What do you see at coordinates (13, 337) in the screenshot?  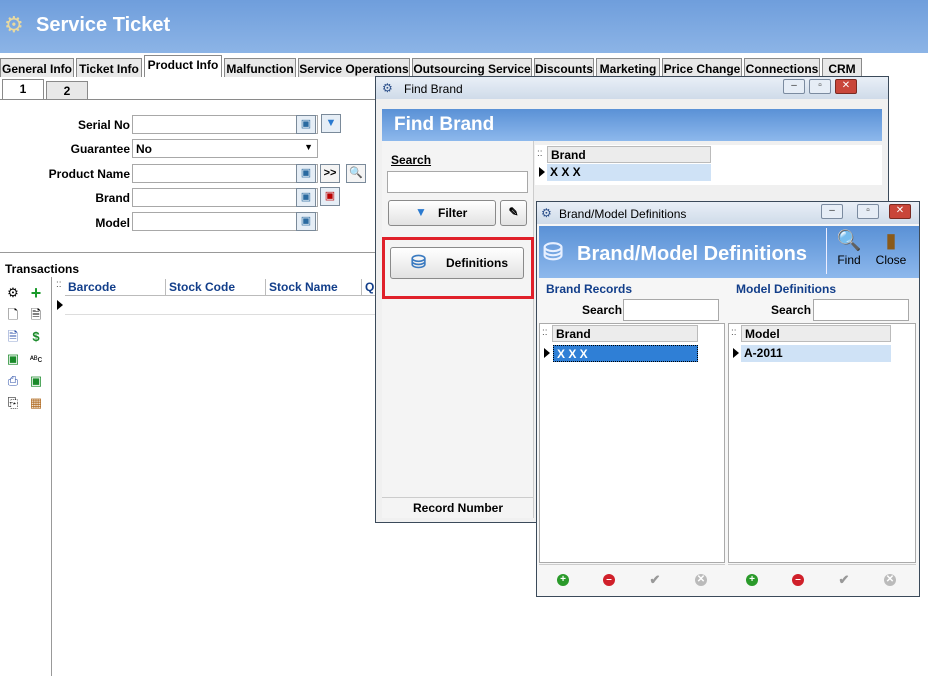 I see `report-icon: 🗎` at bounding box center [13, 337].